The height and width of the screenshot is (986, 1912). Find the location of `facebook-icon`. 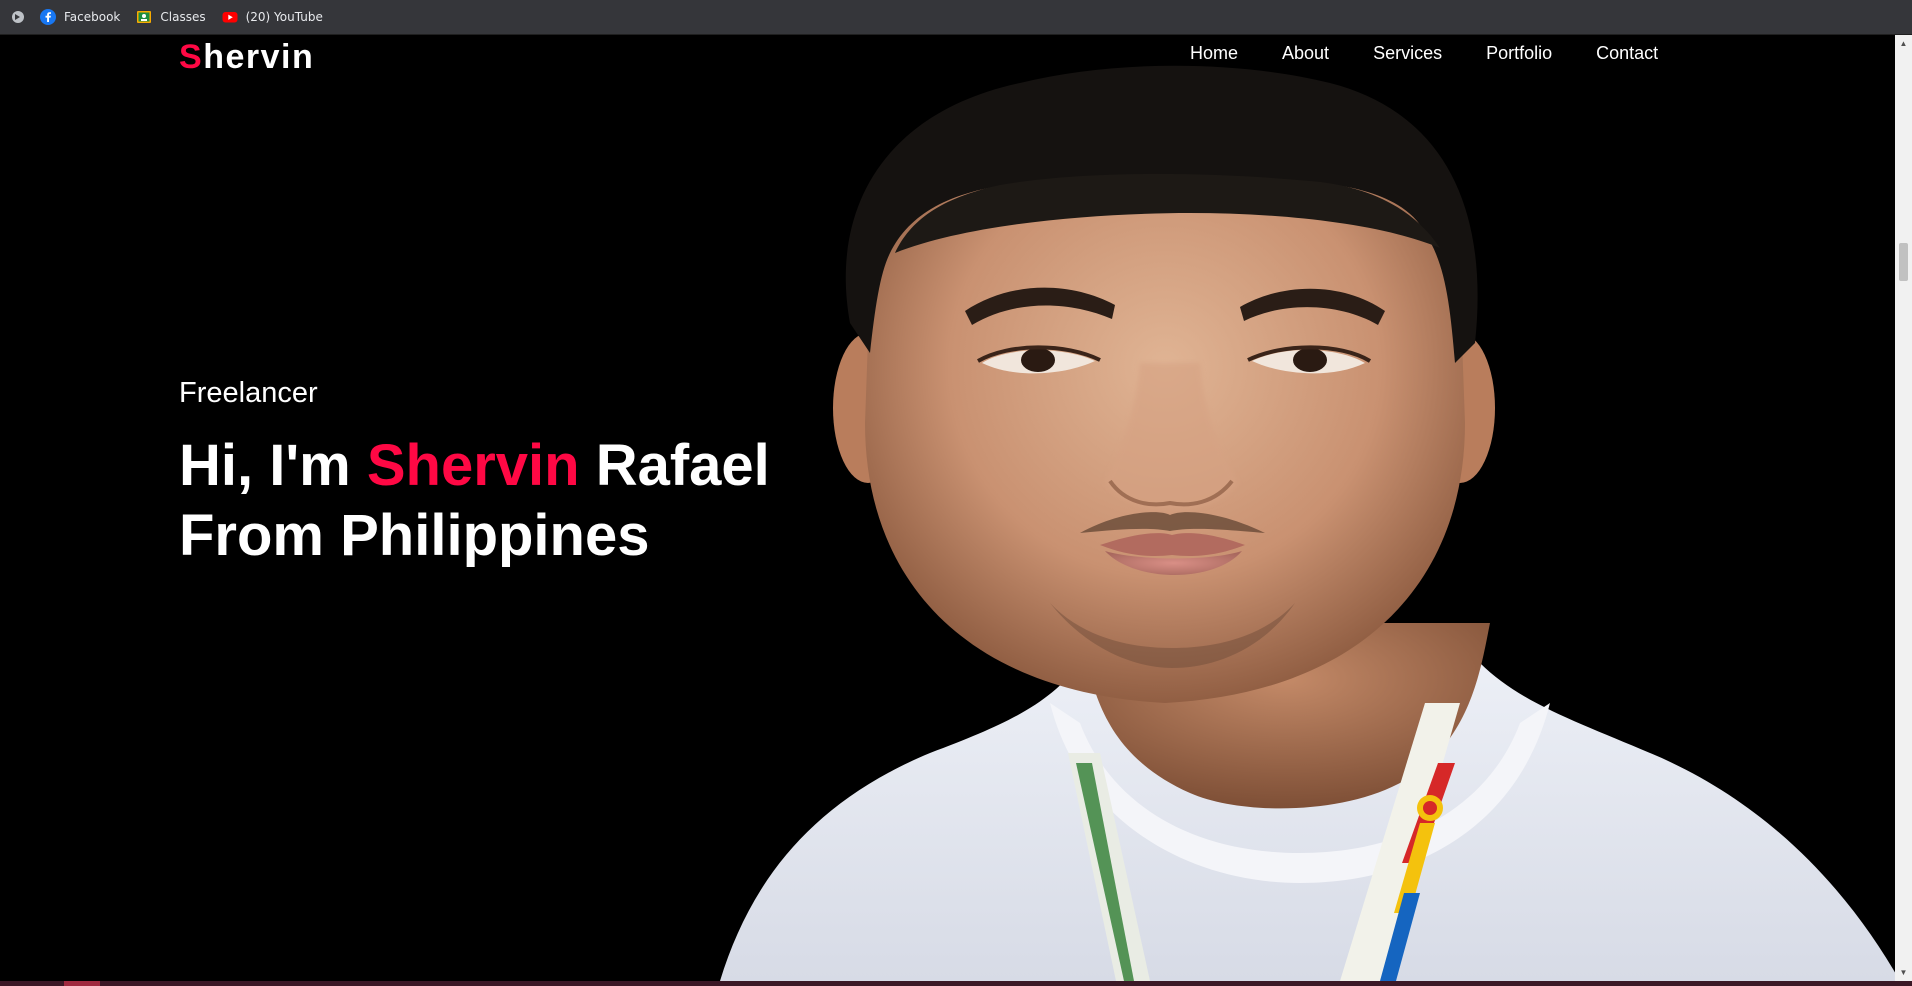

facebook-icon is located at coordinates (48, 17).